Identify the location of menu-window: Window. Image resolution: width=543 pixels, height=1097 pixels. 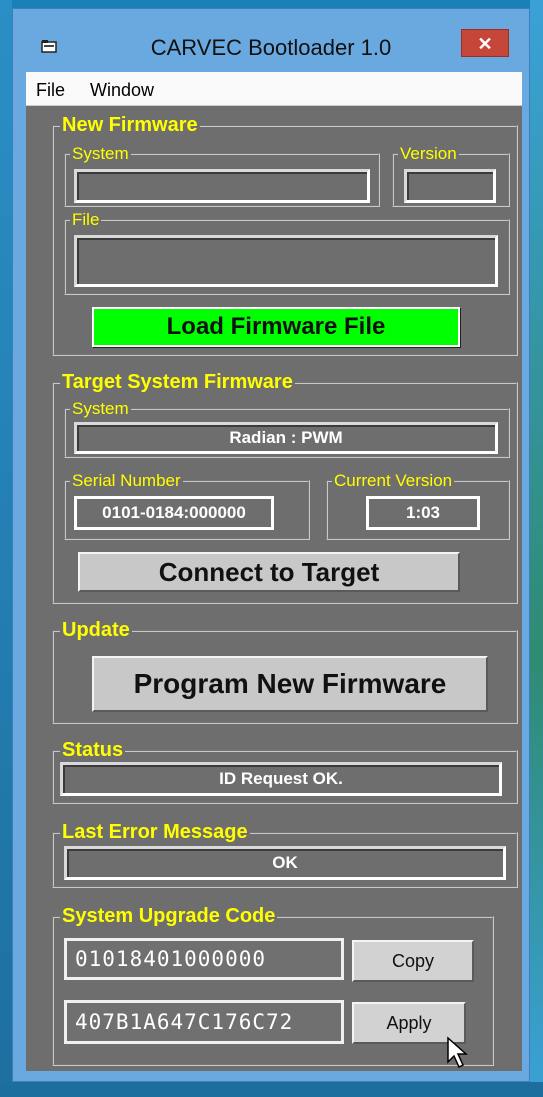
(122, 90).